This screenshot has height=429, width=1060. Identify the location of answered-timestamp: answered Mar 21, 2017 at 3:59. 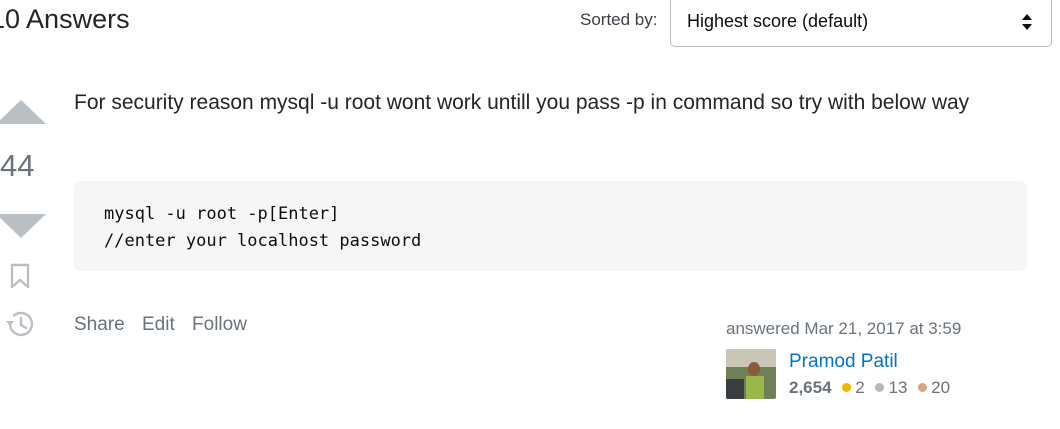
(844, 328).